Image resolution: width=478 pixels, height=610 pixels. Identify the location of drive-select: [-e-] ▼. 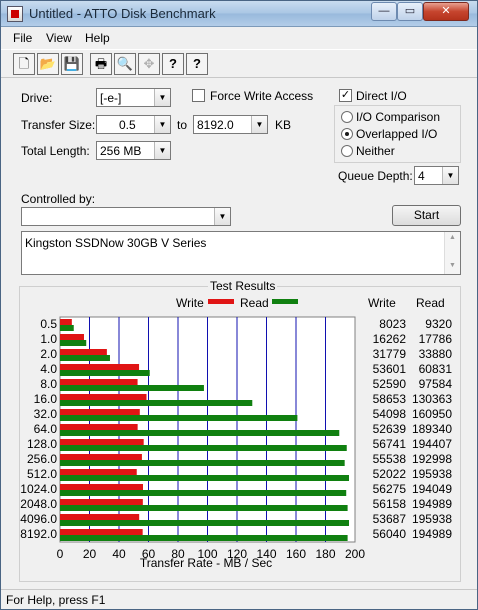
(133, 97).